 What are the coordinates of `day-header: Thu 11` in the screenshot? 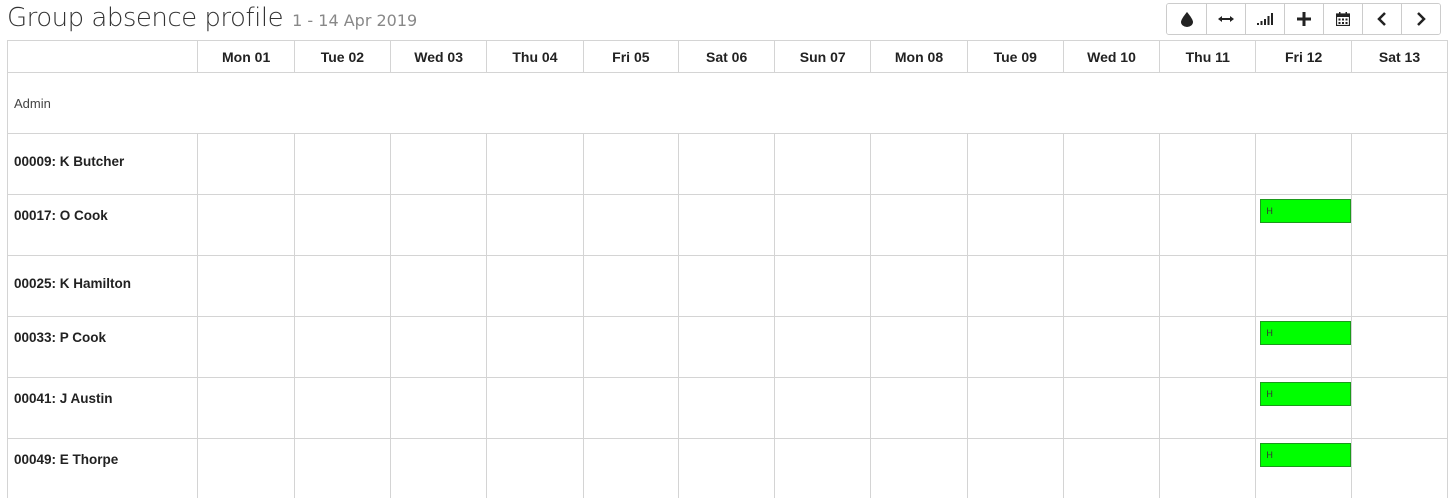 It's located at (1208, 56).